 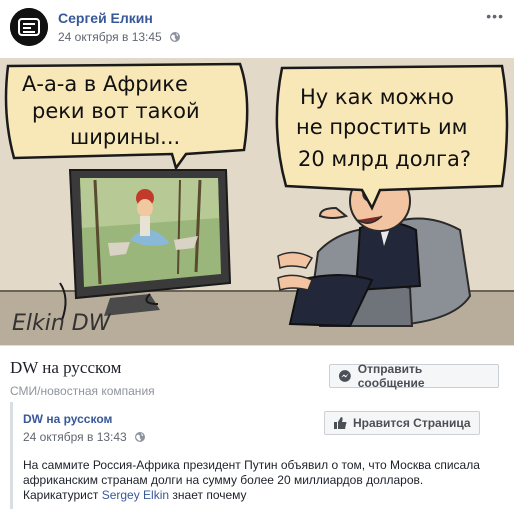 What do you see at coordinates (257, 27) in the screenshot?
I see `post-header: Сергей Елкин 24 октября в 13:45 •••` at bounding box center [257, 27].